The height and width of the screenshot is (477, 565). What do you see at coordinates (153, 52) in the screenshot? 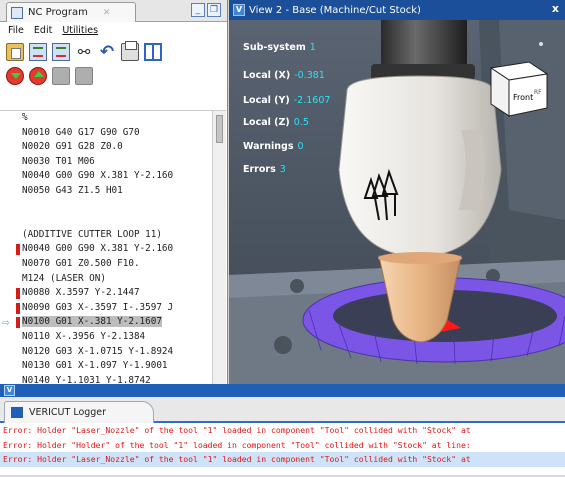
I see `split-view-icon` at bounding box center [153, 52].